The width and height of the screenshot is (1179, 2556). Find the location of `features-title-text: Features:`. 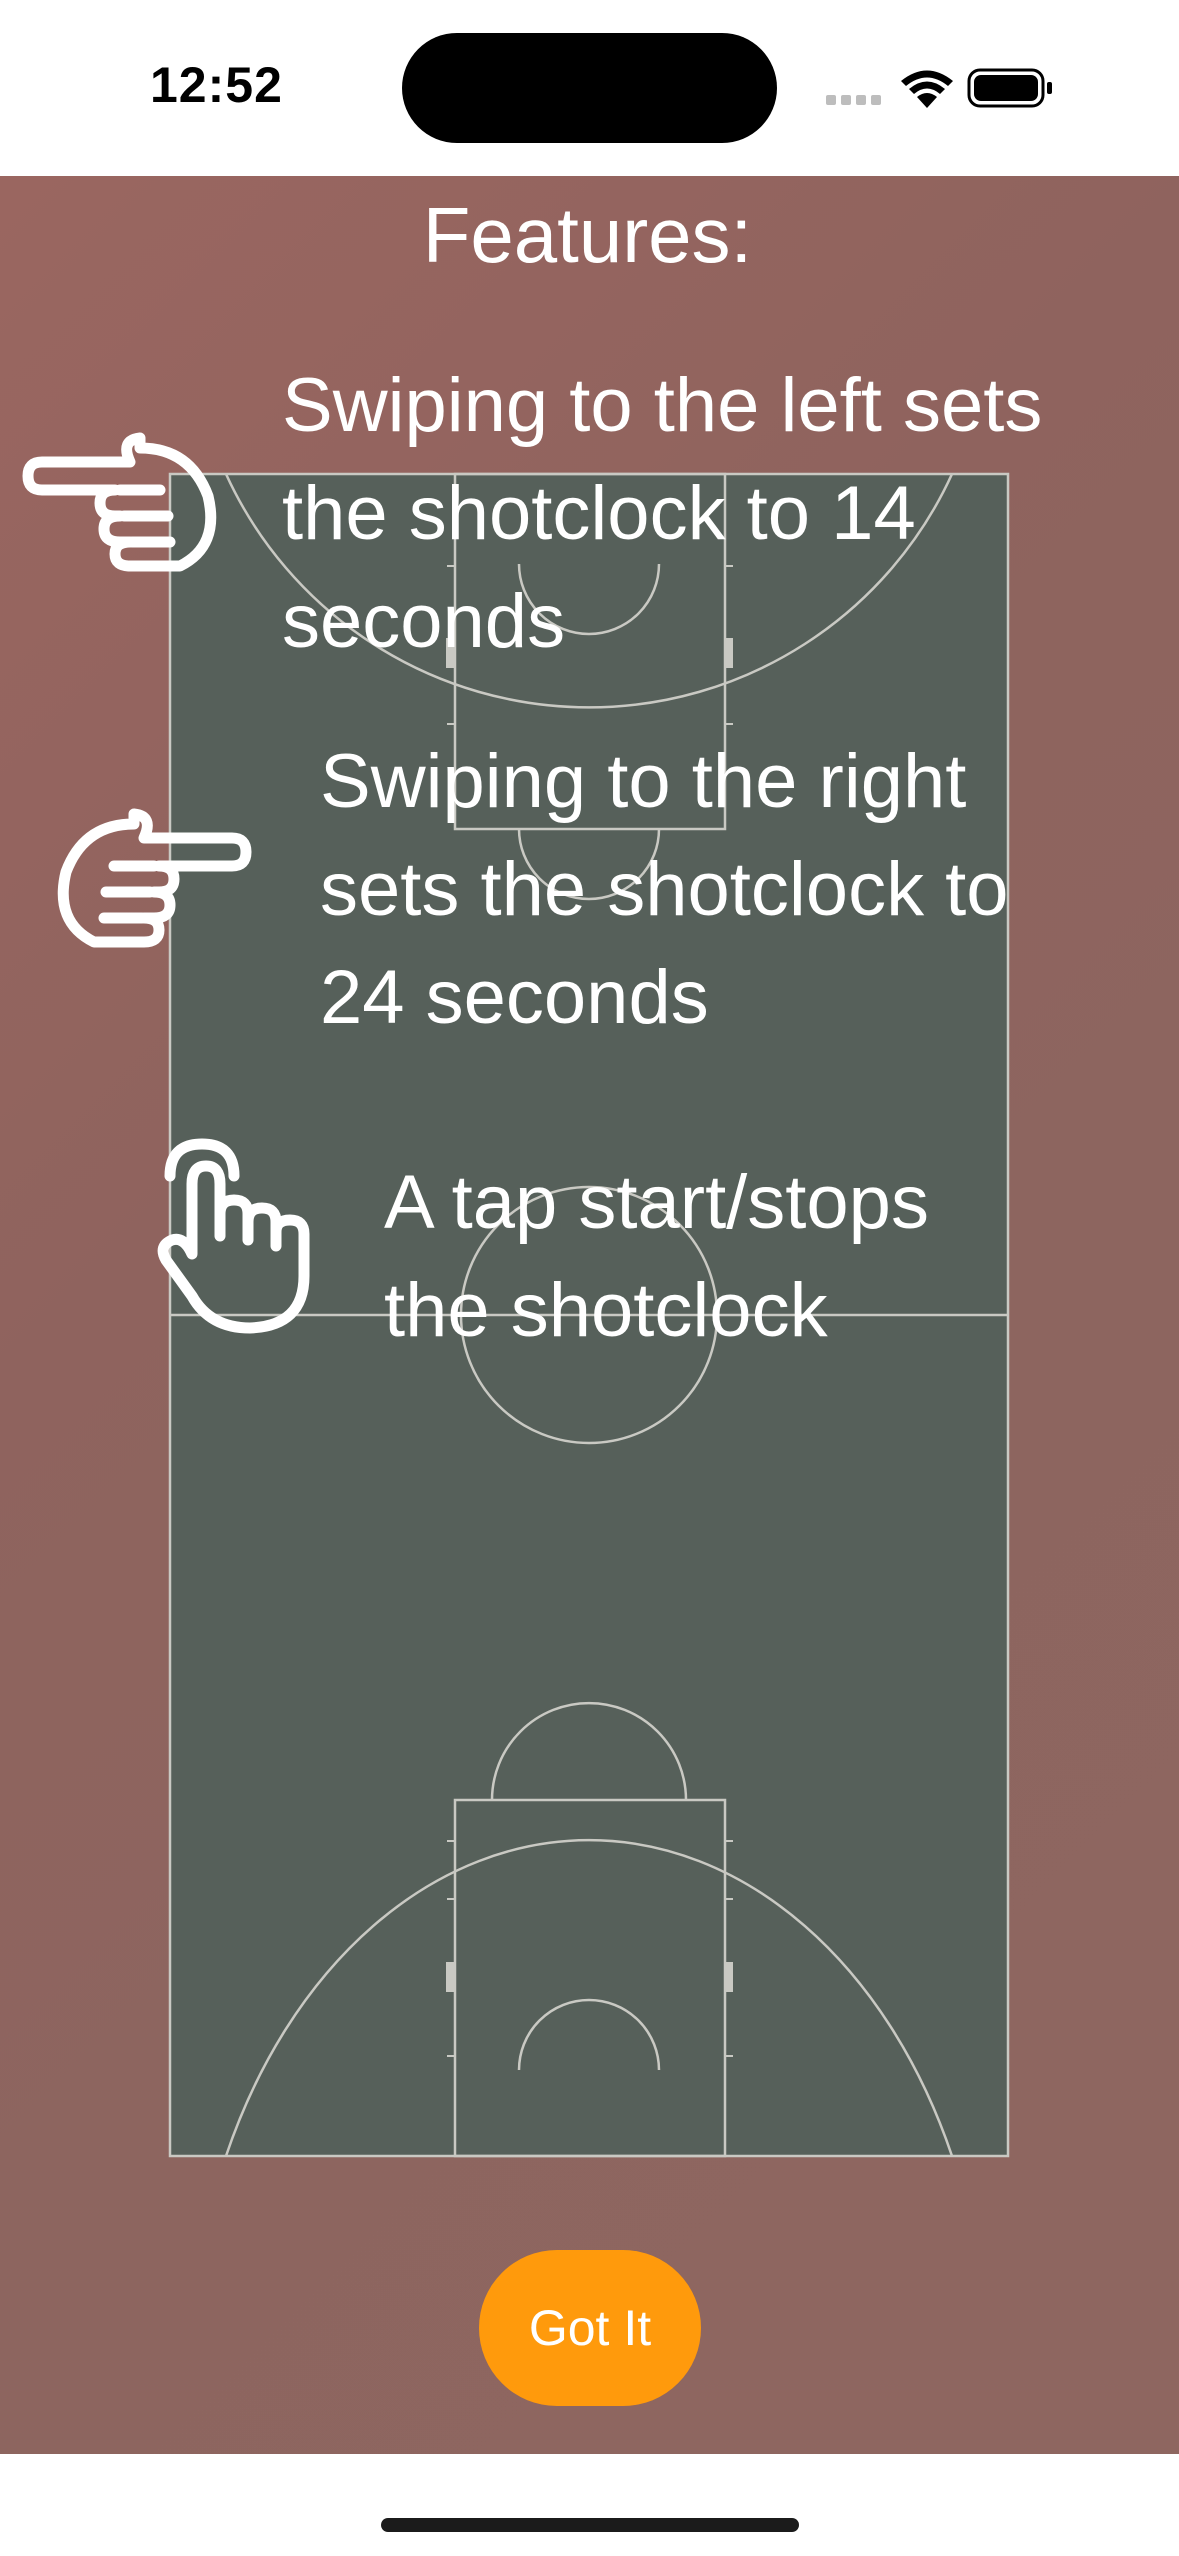

features-title-text: Features: is located at coordinates (587, 235).